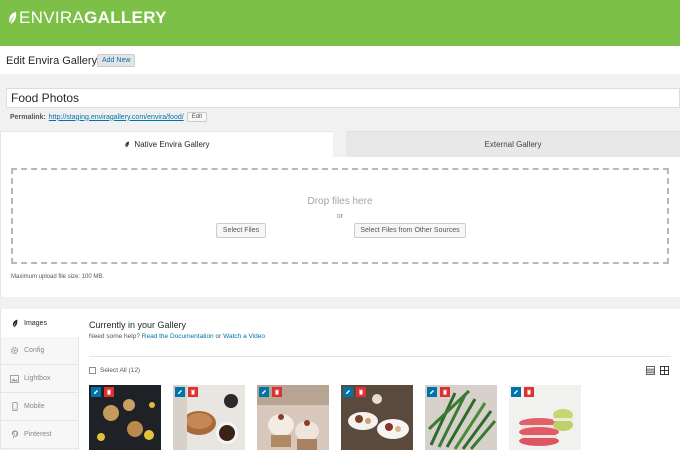 The height and width of the screenshot is (450, 680). What do you see at coordinates (14, 378) in the screenshot?
I see `image-icon` at bounding box center [14, 378].